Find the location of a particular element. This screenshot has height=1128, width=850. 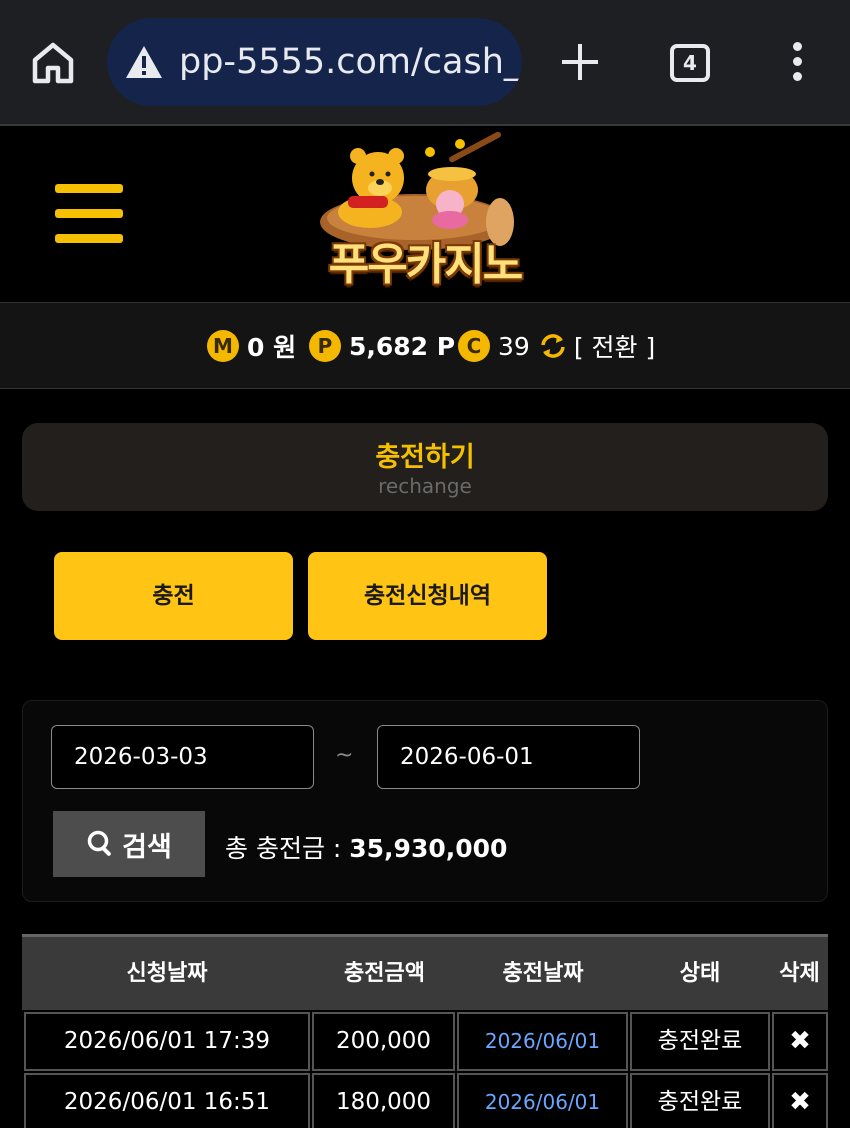

point-coin-icon: P is located at coordinates (325, 346).